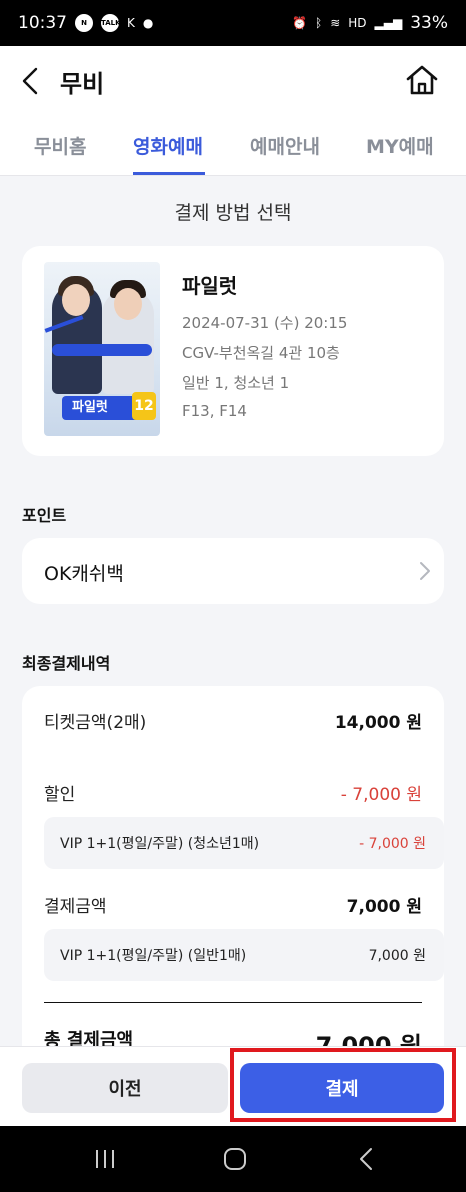 The image size is (466, 1192). What do you see at coordinates (233, 23) in the screenshot?
I see `status-bar: 10:37 N TALK K ● ⏰ ᛒ ≋ HD ▂▄▆ 33%` at bounding box center [233, 23].